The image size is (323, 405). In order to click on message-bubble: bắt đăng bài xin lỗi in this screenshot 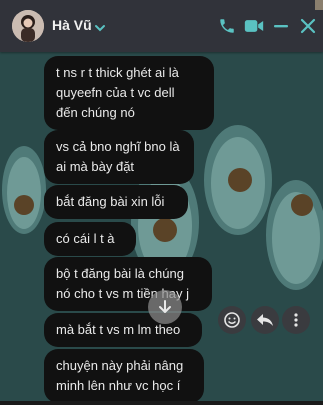, I will do `click(116, 202)`.